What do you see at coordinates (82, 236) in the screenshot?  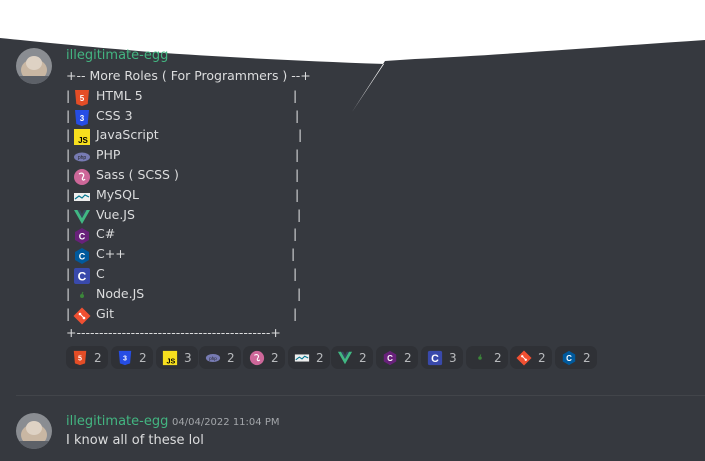 I see `csharp-icon: C` at bounding box center [82, 236].